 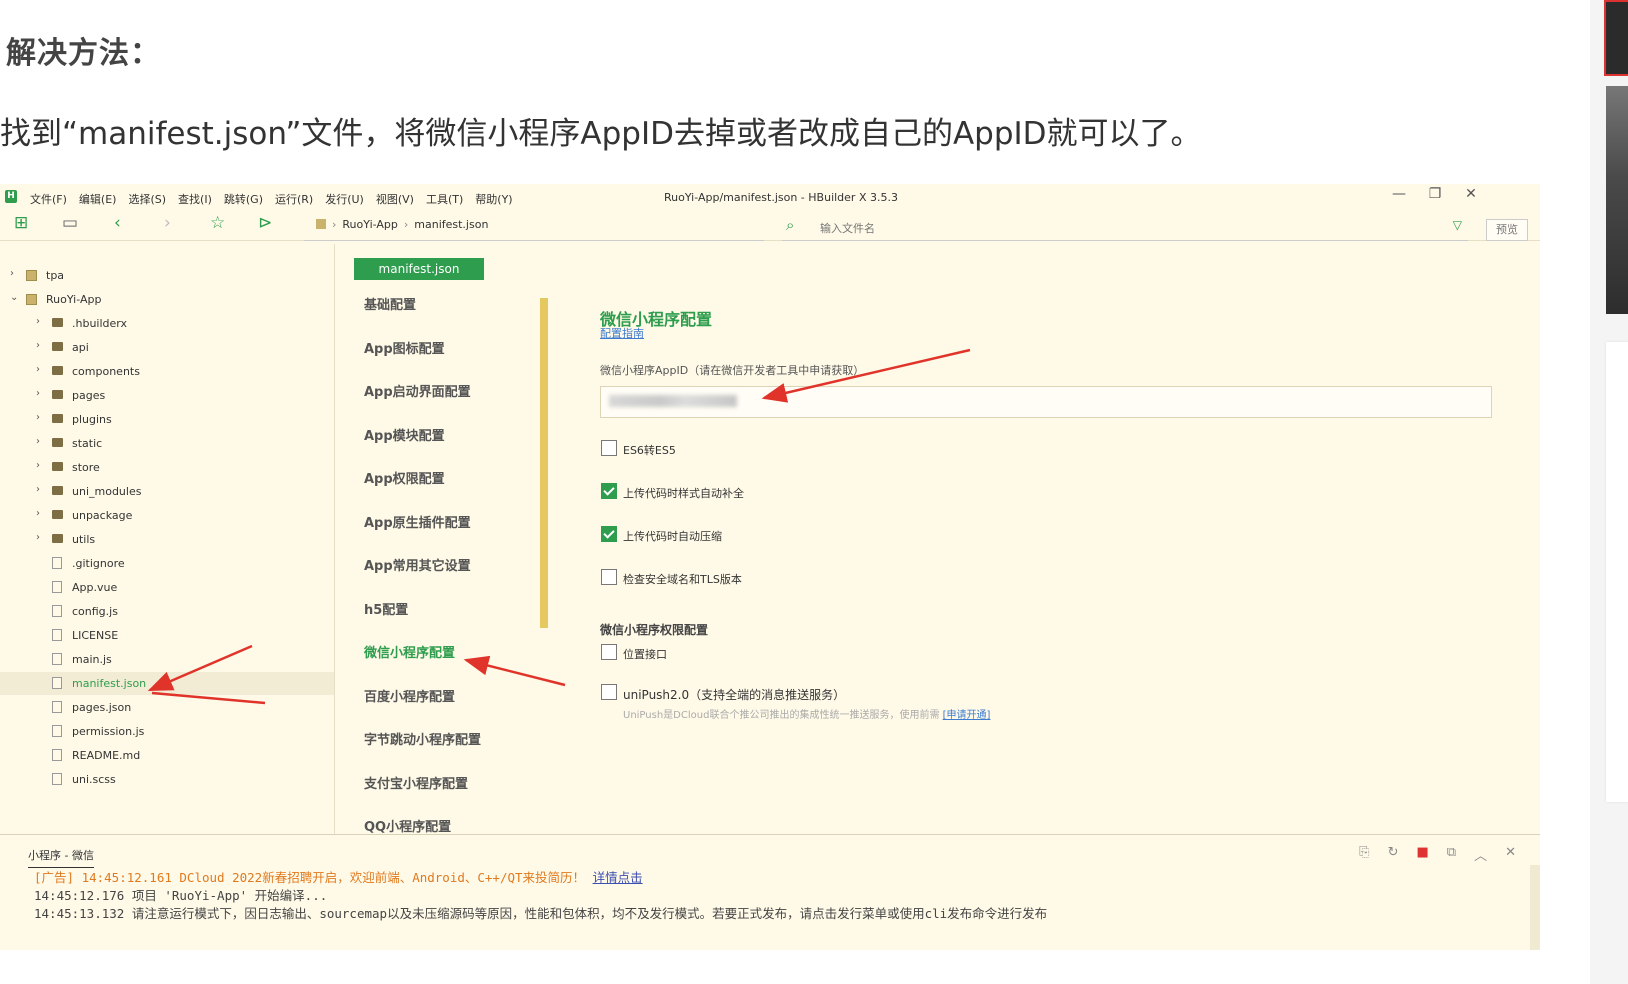 I want to click on tree-file: manifest.json, so click(x=167, y=683).